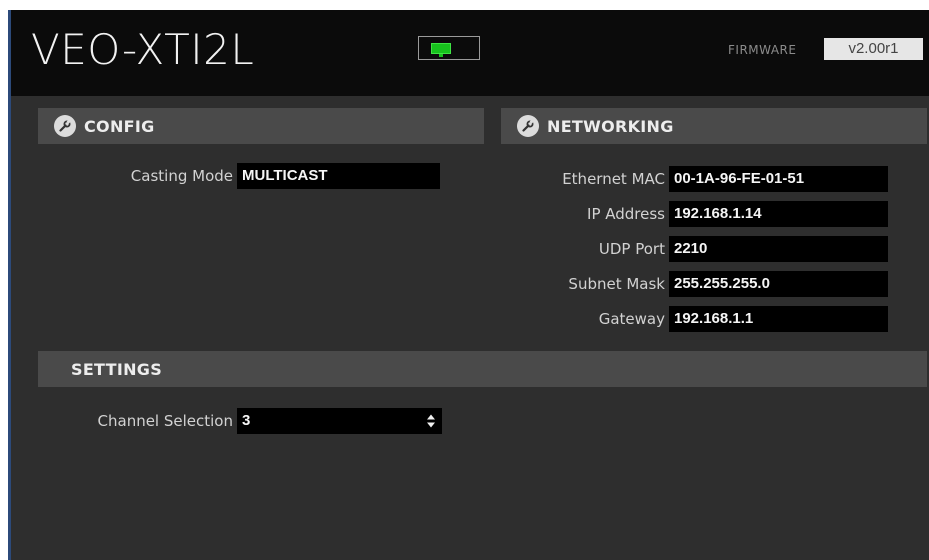 This screenshot has height=560, width=929. Describe the element at coordinates (119, 126) in the screenshot. I see `config-title: CONFIG` at that location.